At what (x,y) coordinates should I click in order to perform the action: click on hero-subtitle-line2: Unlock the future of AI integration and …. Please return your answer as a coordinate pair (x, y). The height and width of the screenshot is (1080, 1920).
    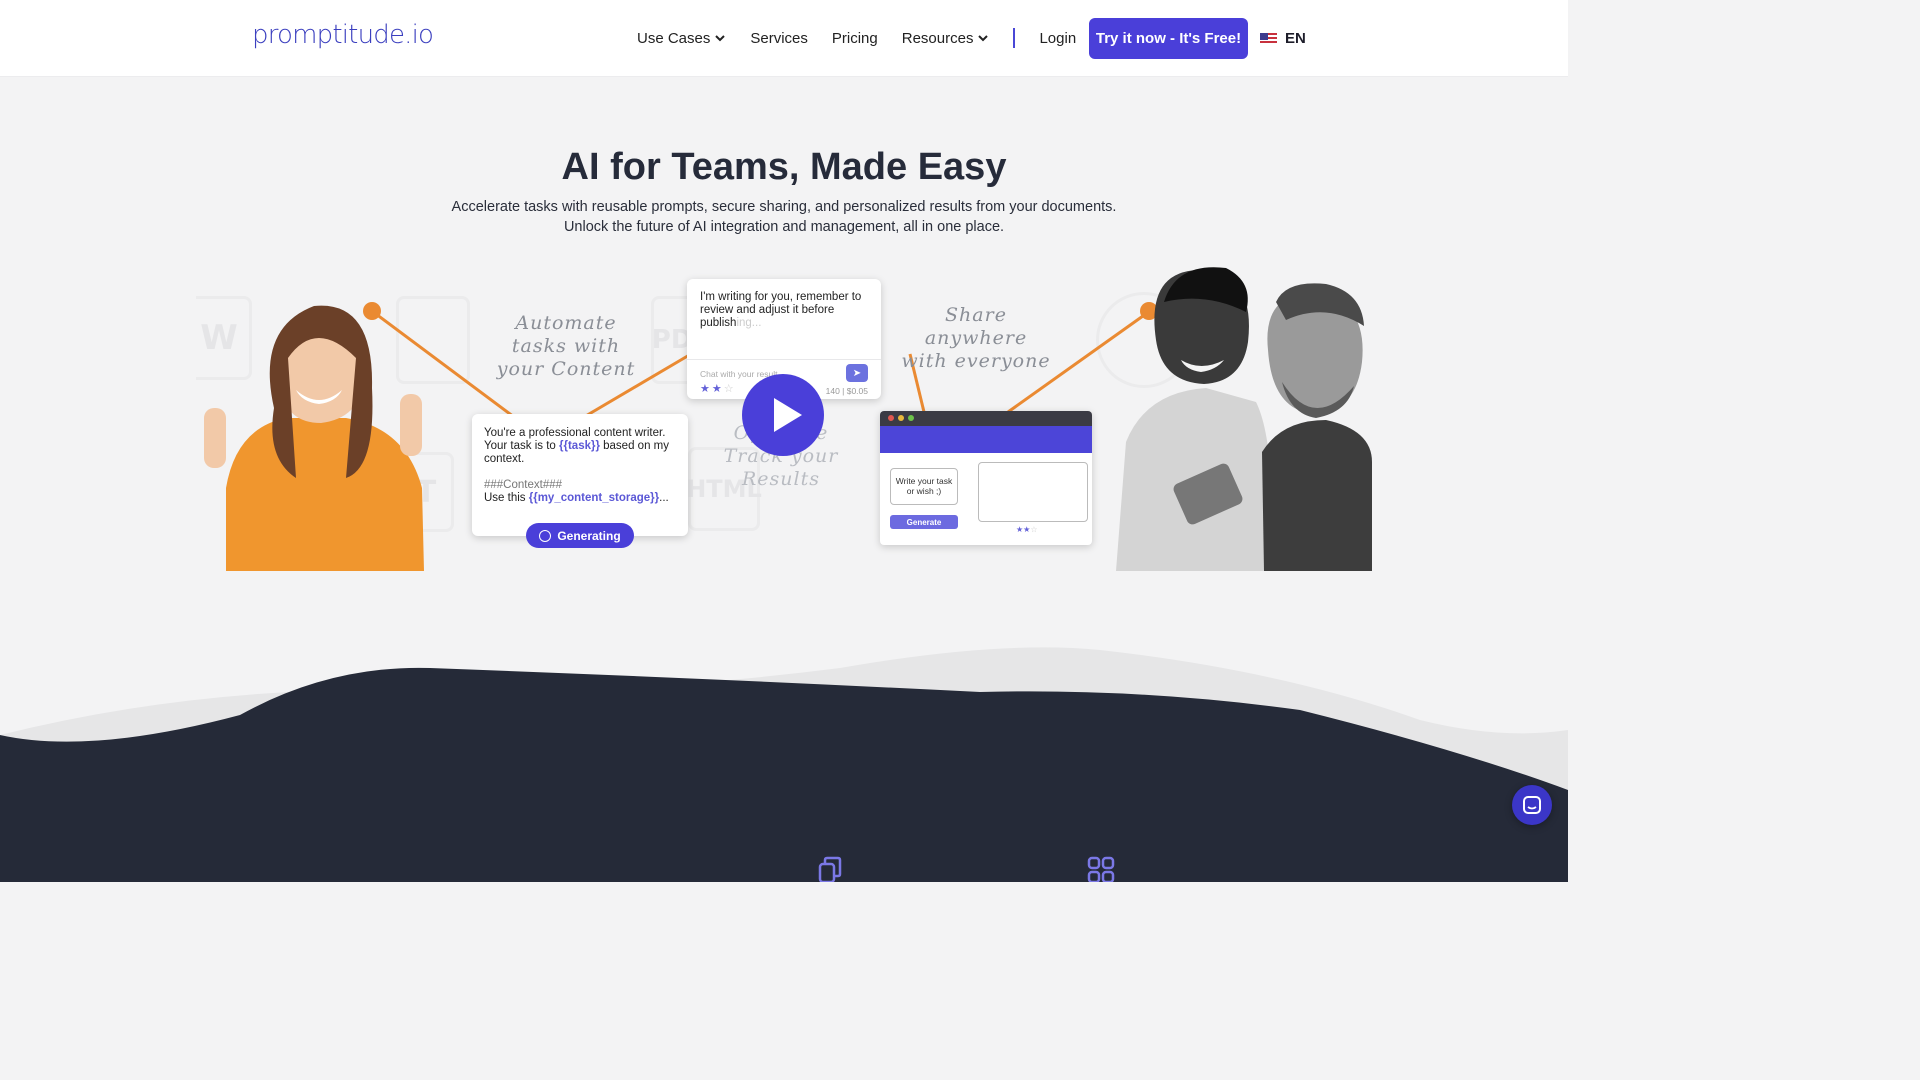
    Looking at the image, I should click on (784, 227).